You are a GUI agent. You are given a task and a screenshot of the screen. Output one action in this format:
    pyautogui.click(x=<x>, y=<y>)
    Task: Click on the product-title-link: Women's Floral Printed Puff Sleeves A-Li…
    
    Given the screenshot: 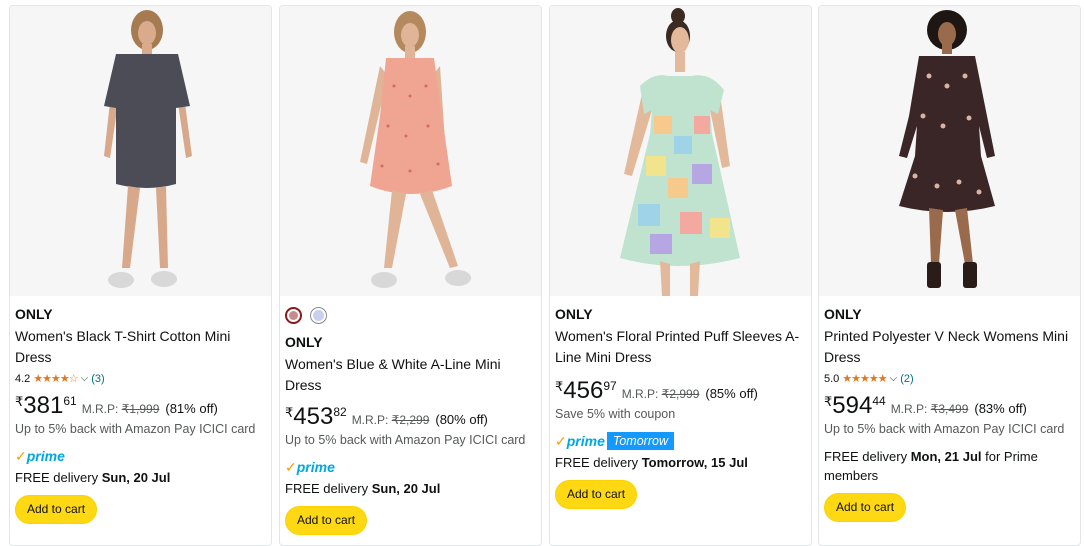 What is the action you would take?
    pyautogui.click(x=680, y=347)
    